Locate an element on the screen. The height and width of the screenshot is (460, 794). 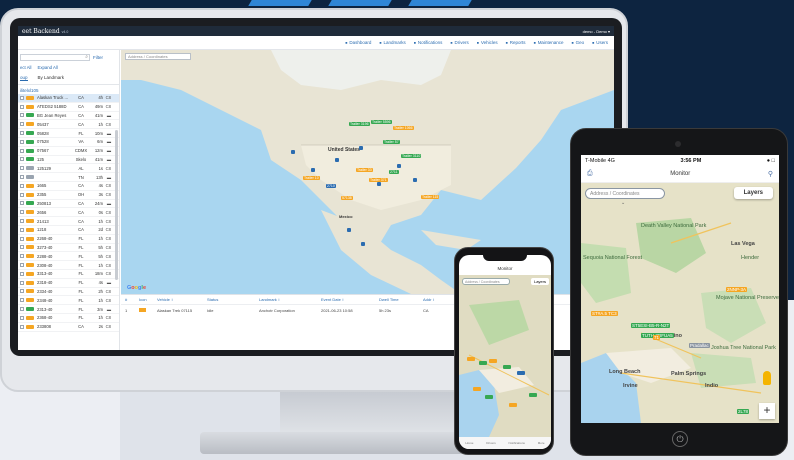
nav-maintenance: Maintenance is located at coordinates (549, 42).